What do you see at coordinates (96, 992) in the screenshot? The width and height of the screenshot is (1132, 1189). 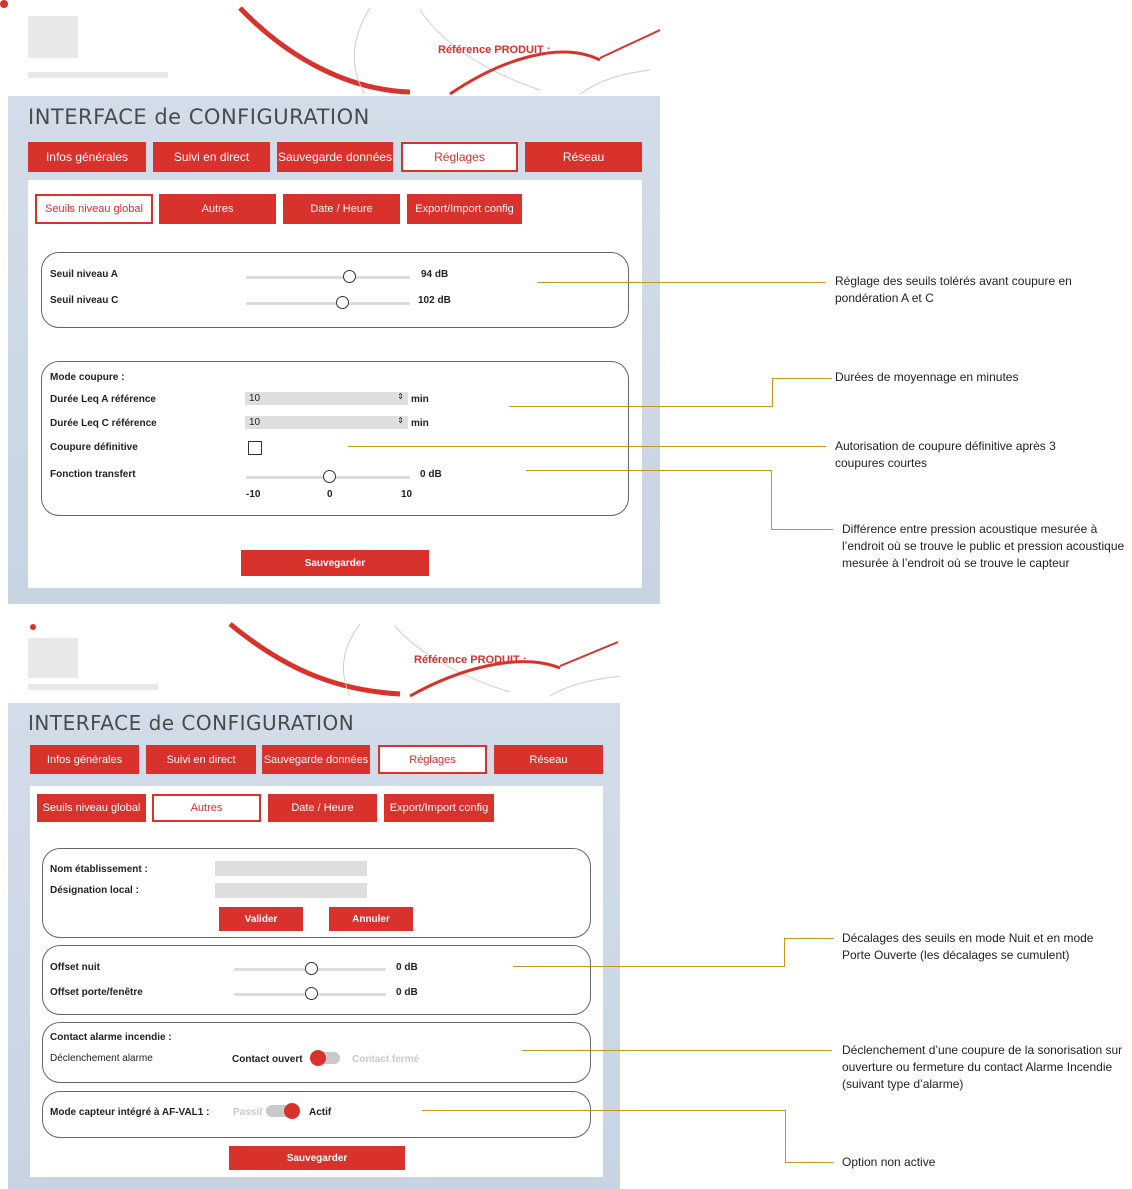 I see `offset-door-label: Offset porte/fenêtre` at bounding box center [96, 992].